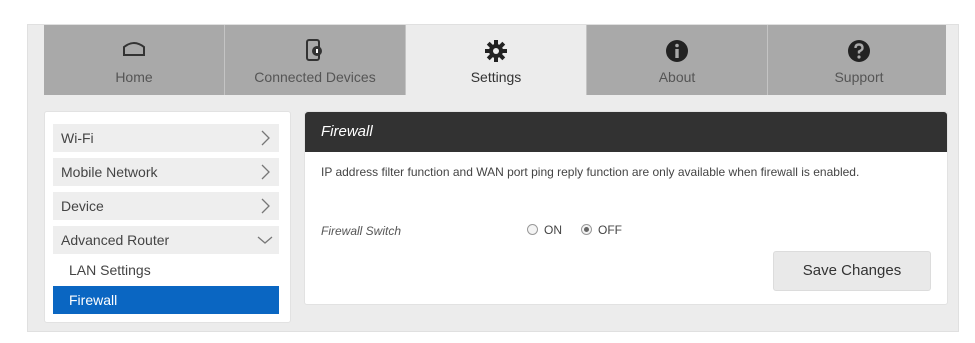 This screenshot has height=343, width=975. Describe the element at coordinates (496, 51) in the screenshot. I see `gear-icon` at that location.